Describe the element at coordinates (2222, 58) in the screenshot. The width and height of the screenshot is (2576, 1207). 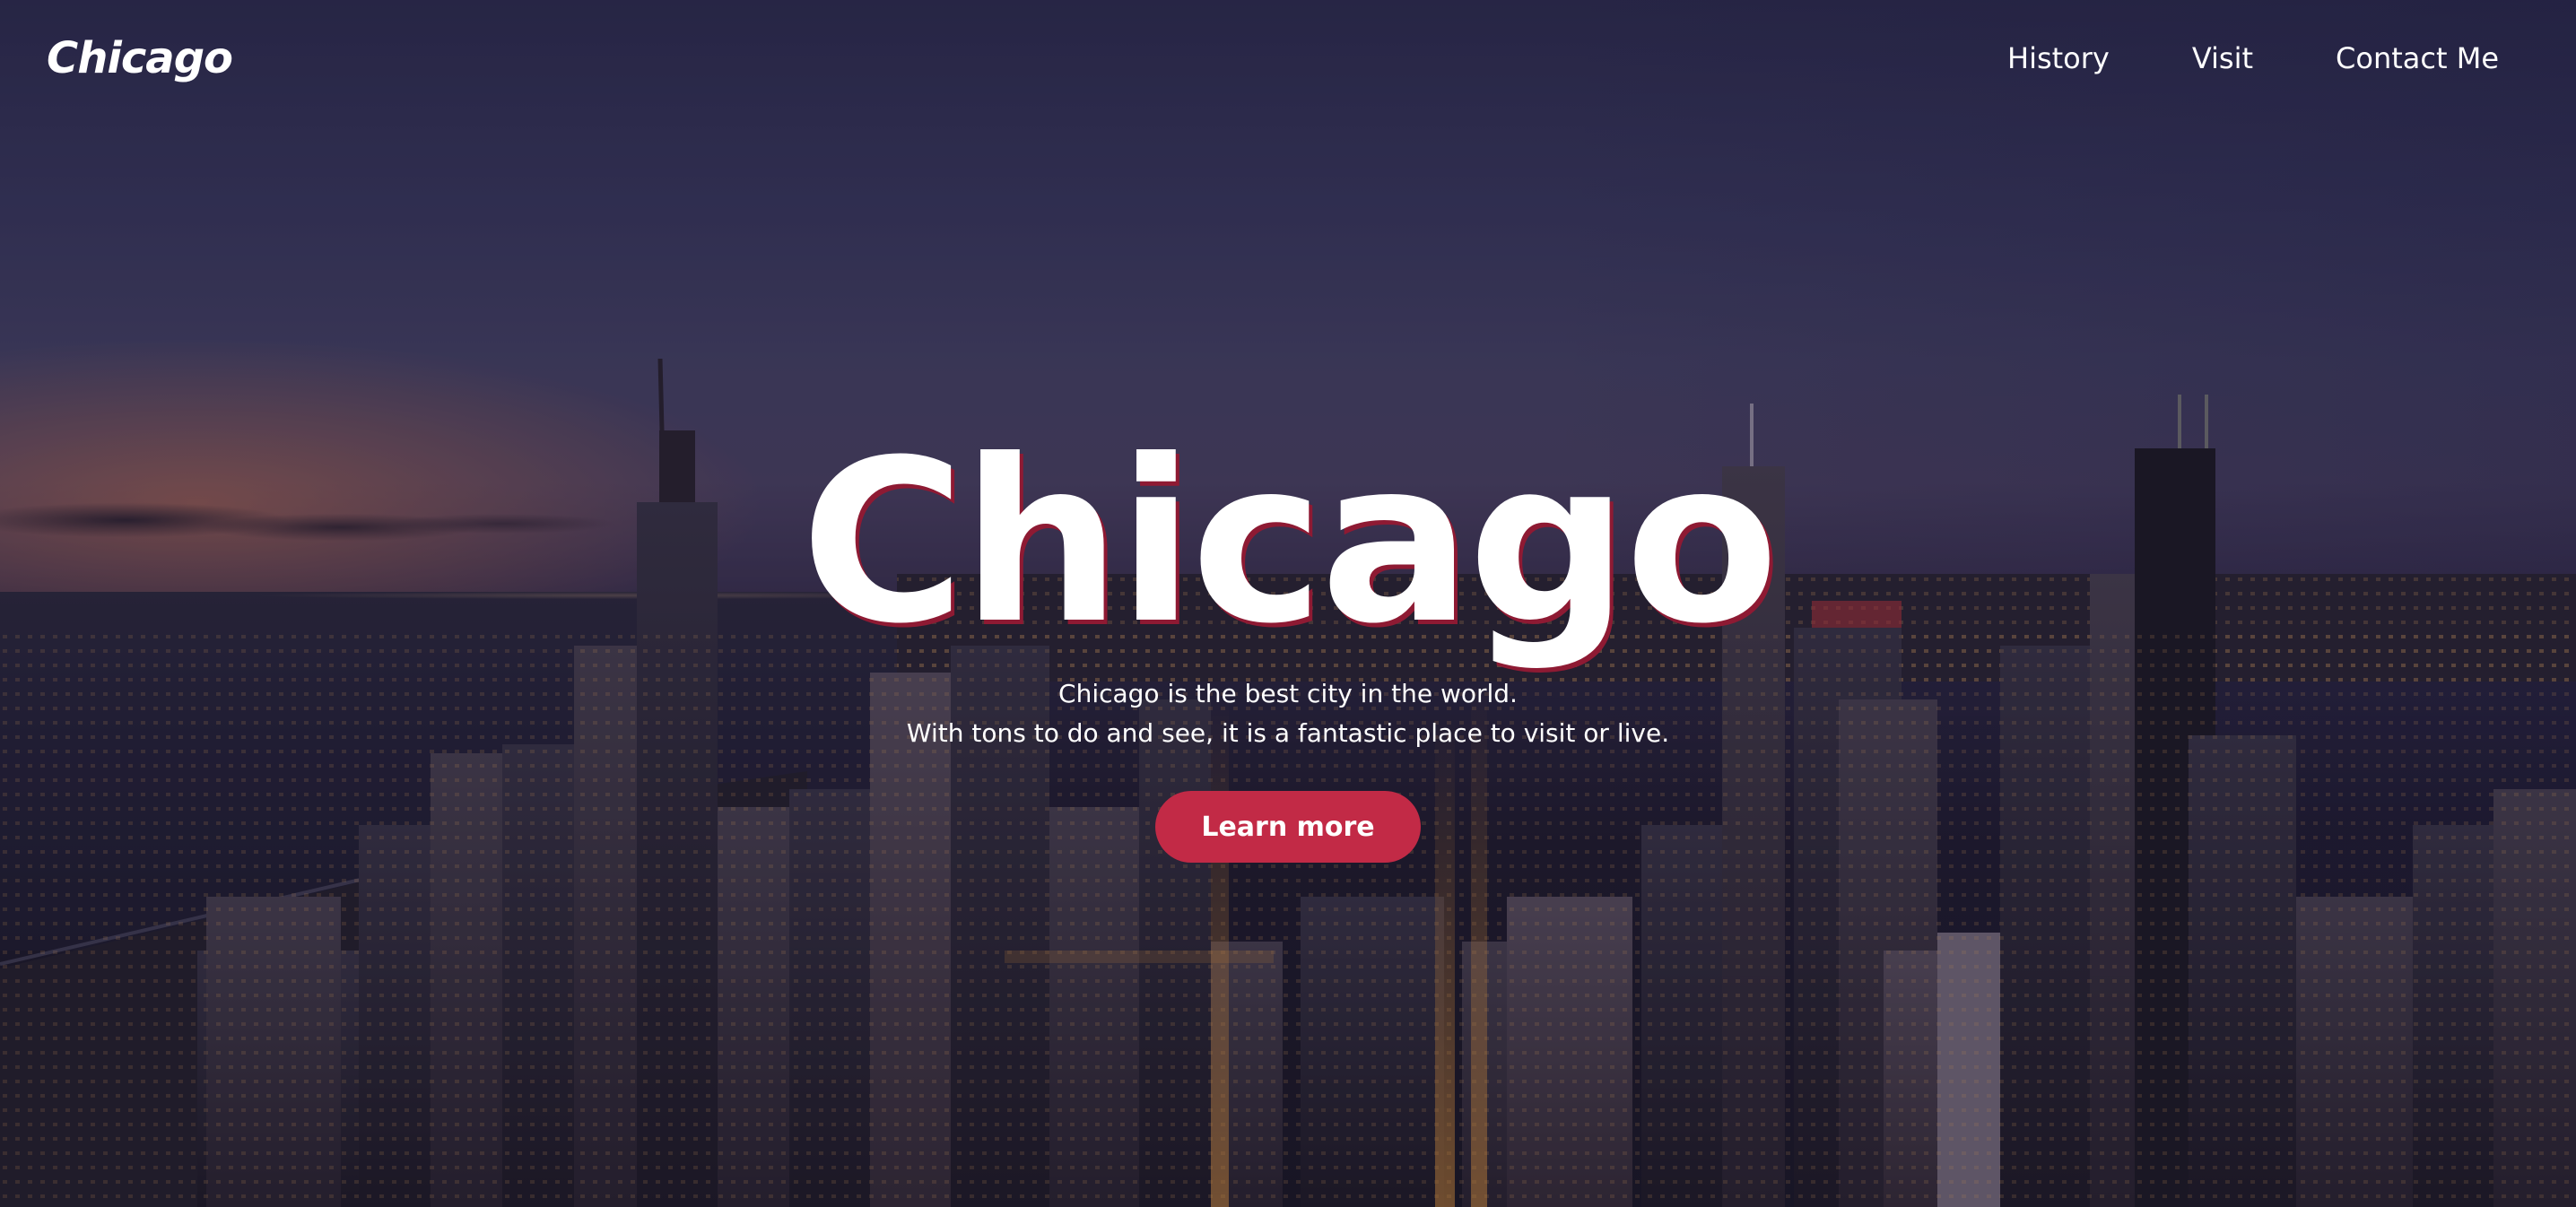
I see `nav-link-visit: Visit` at that location.